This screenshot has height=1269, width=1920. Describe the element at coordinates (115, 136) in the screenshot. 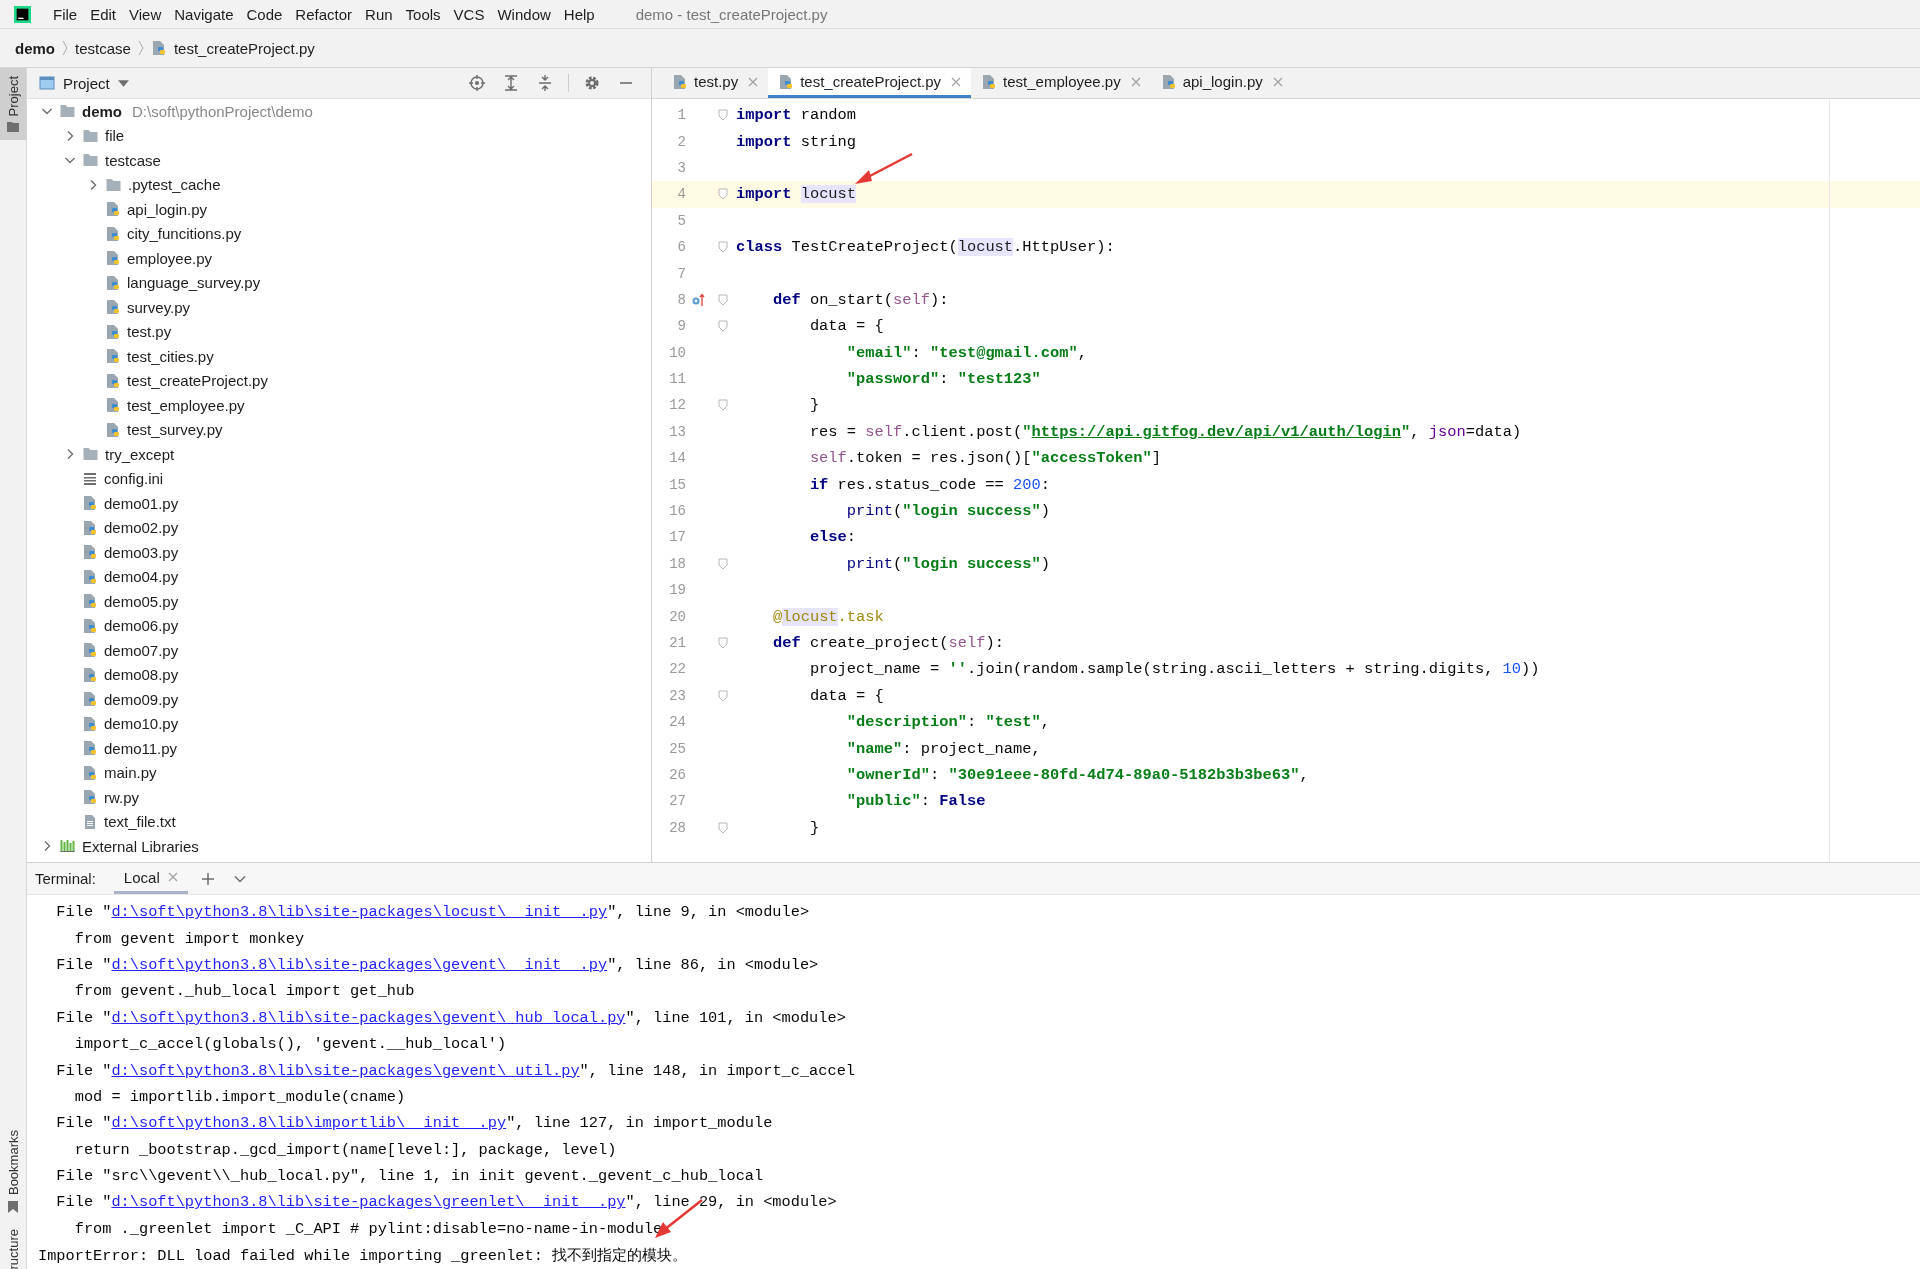

I see `tree-item: file` at that location.